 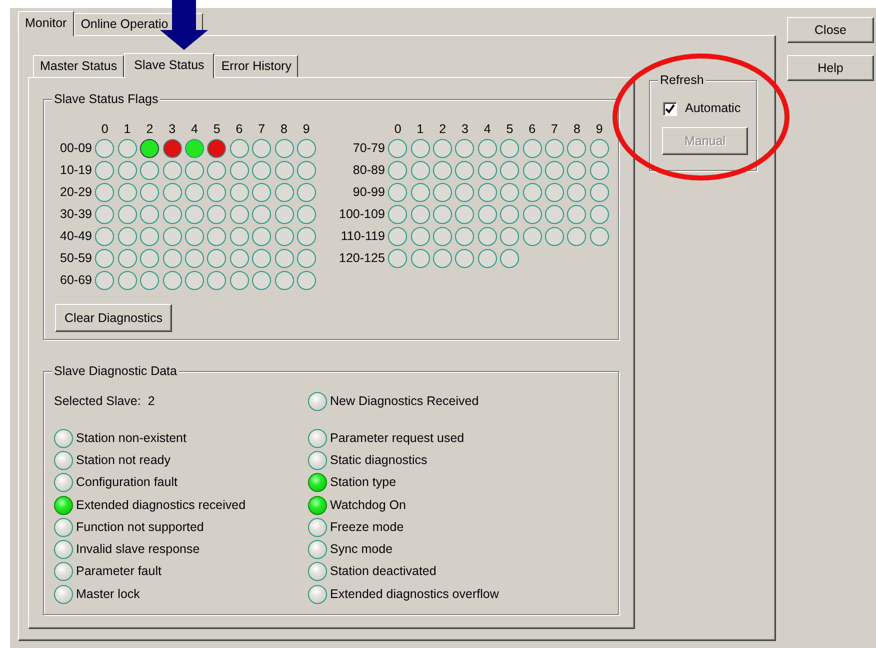 What do you see at coordinates (115, 371) in the screenshot?
I see `group-title: Slave Diagnostic Data` at bounding box center [115, 371].